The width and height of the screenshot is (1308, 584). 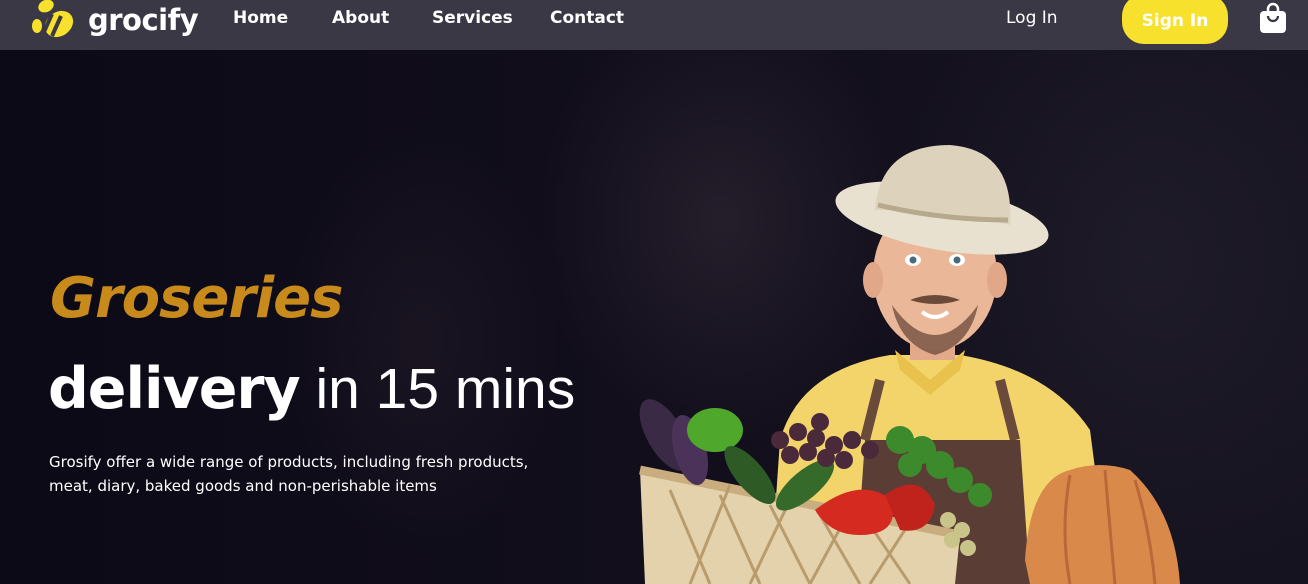 I want to click on hero-subtitle-bold: delivery, so click(x=174, y=389).